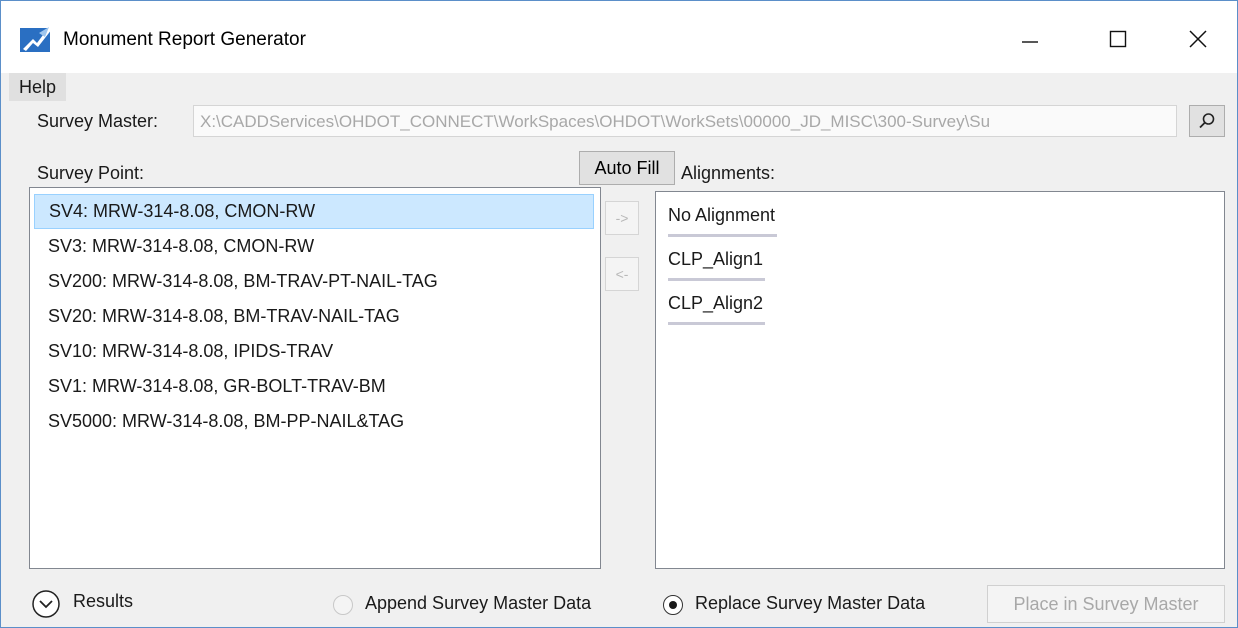 The image size is (1238, 628). I want to click on survey-point-item: SV20: MRW-314-8.08, BM-TRAV-NAIL-TAG, so click(314, 316).